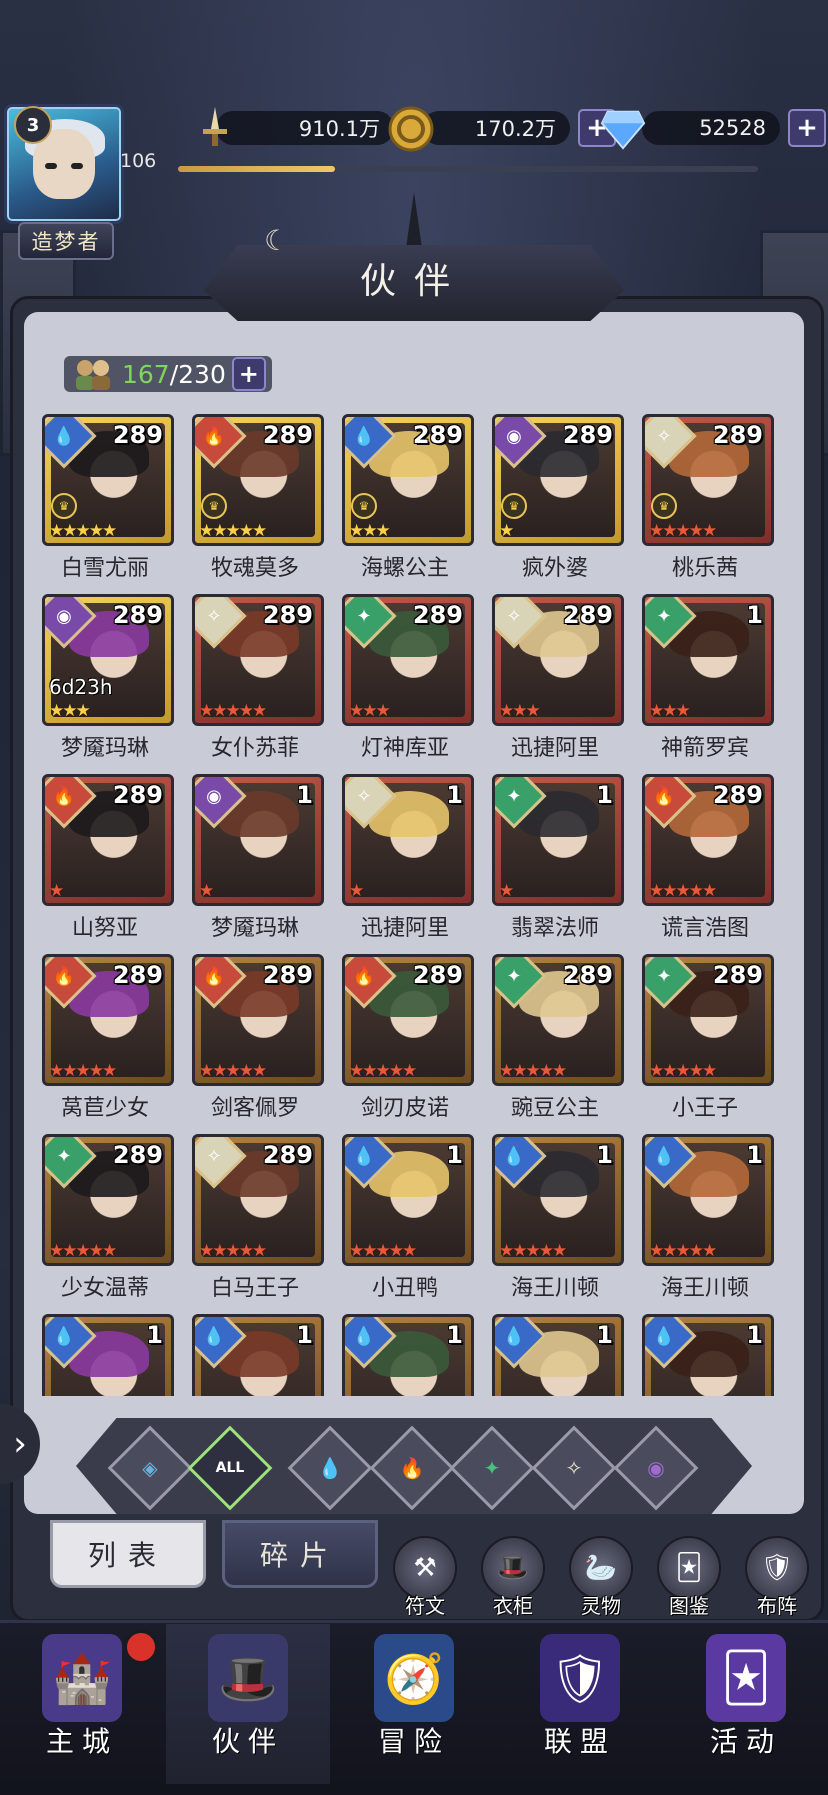  I want to click on diamond-icon, so click(623, 129).